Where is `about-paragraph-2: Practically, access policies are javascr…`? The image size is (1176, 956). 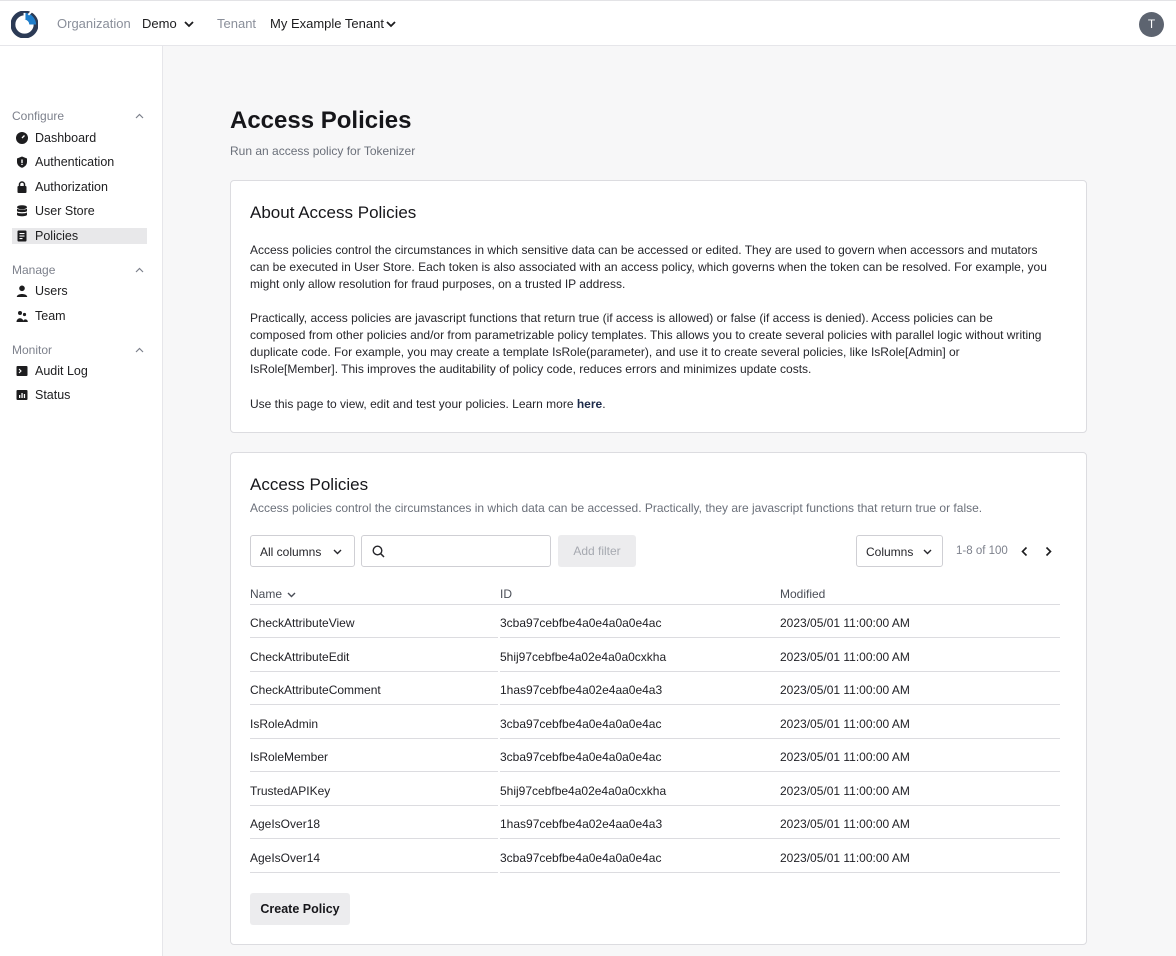
about-paragraph-2: Practically, access policies are javascr… is located at coordinates (646, 343).